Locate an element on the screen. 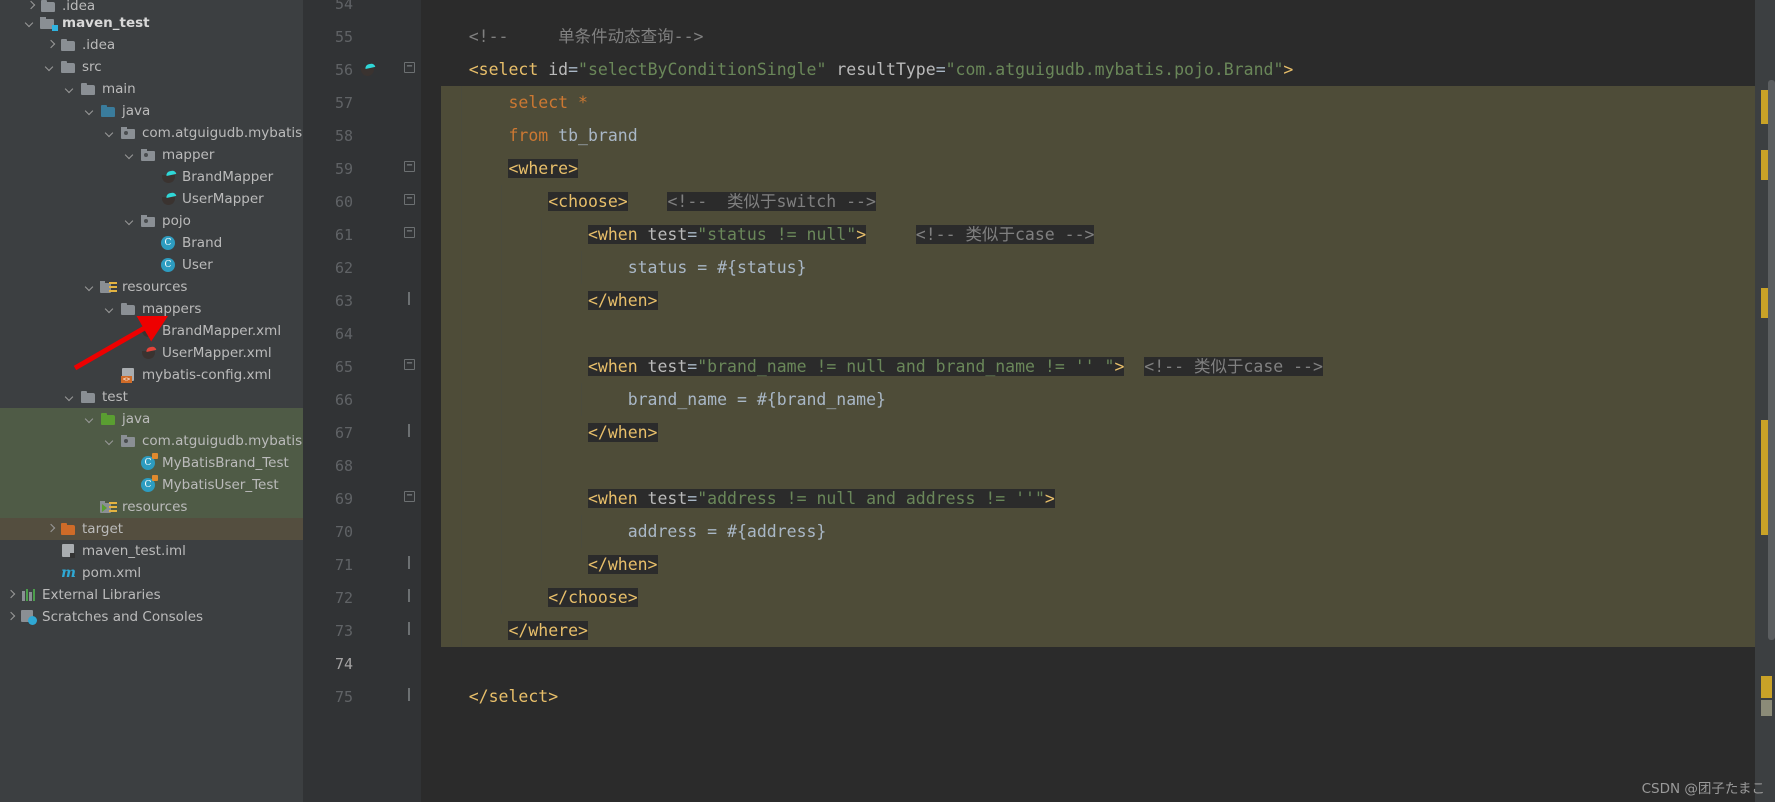 The image size is (1775, 802). code-line: address = #{address} is located at coordinates (1088, 531).